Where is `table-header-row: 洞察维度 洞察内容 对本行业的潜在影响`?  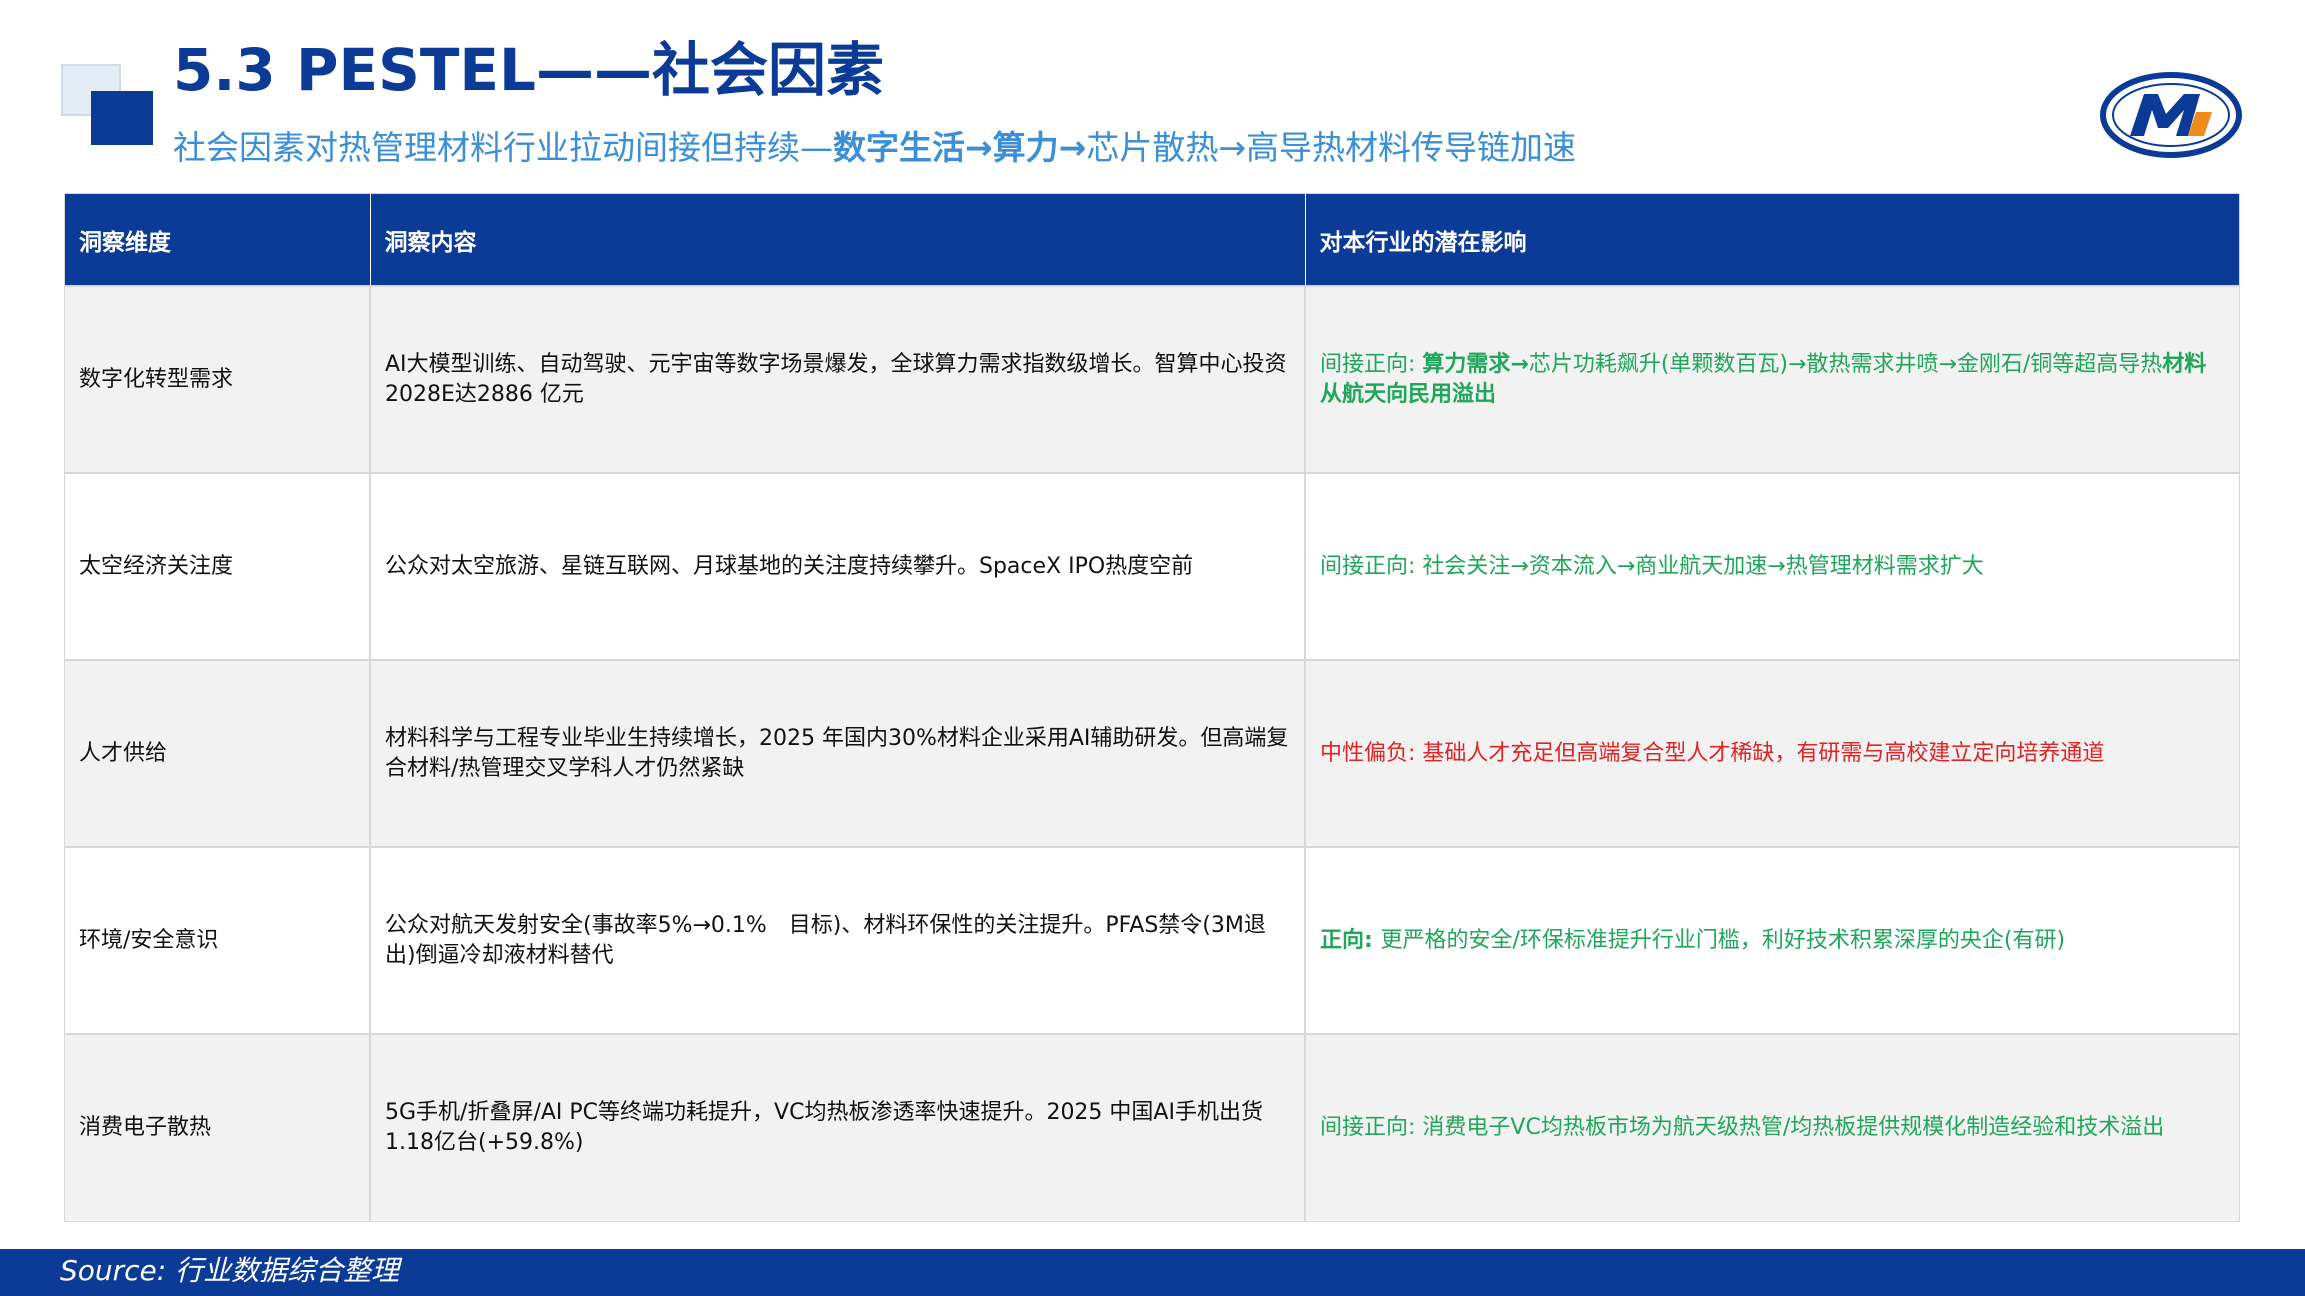
table-header-row: 洞察维度 洞察内容 对本行业的潜在影响 is located at coordinates (1152, 240).